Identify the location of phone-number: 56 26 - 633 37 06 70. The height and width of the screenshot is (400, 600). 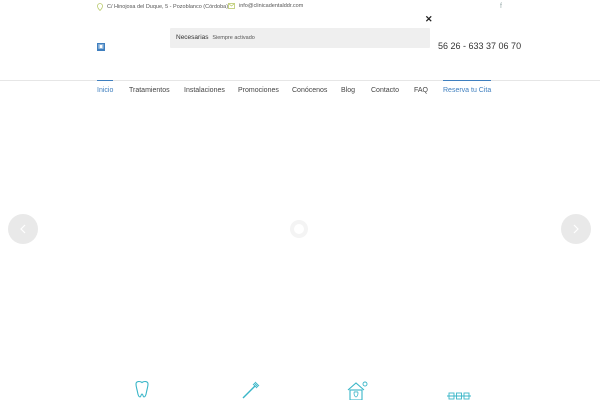
(479, 46).